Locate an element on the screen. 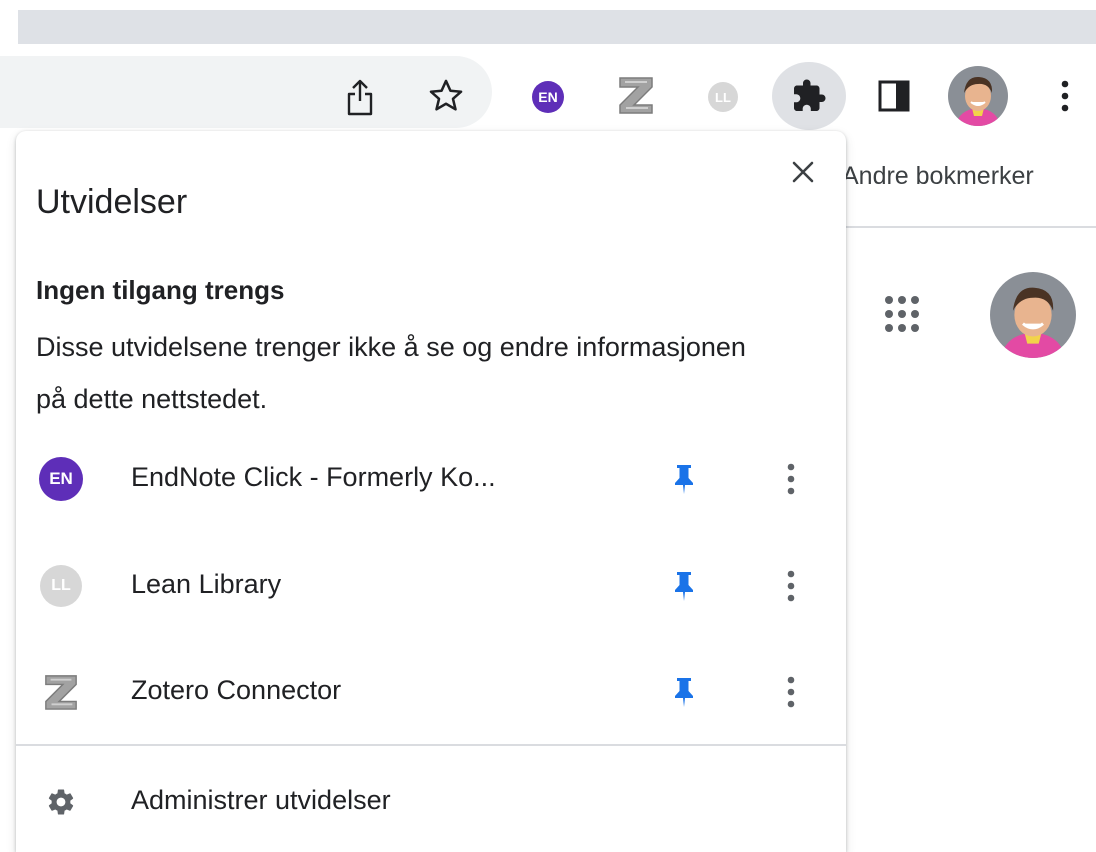 This screenshot has height=852, width=1096. lean-library-badge: LL is located at coordinates (61, 586).